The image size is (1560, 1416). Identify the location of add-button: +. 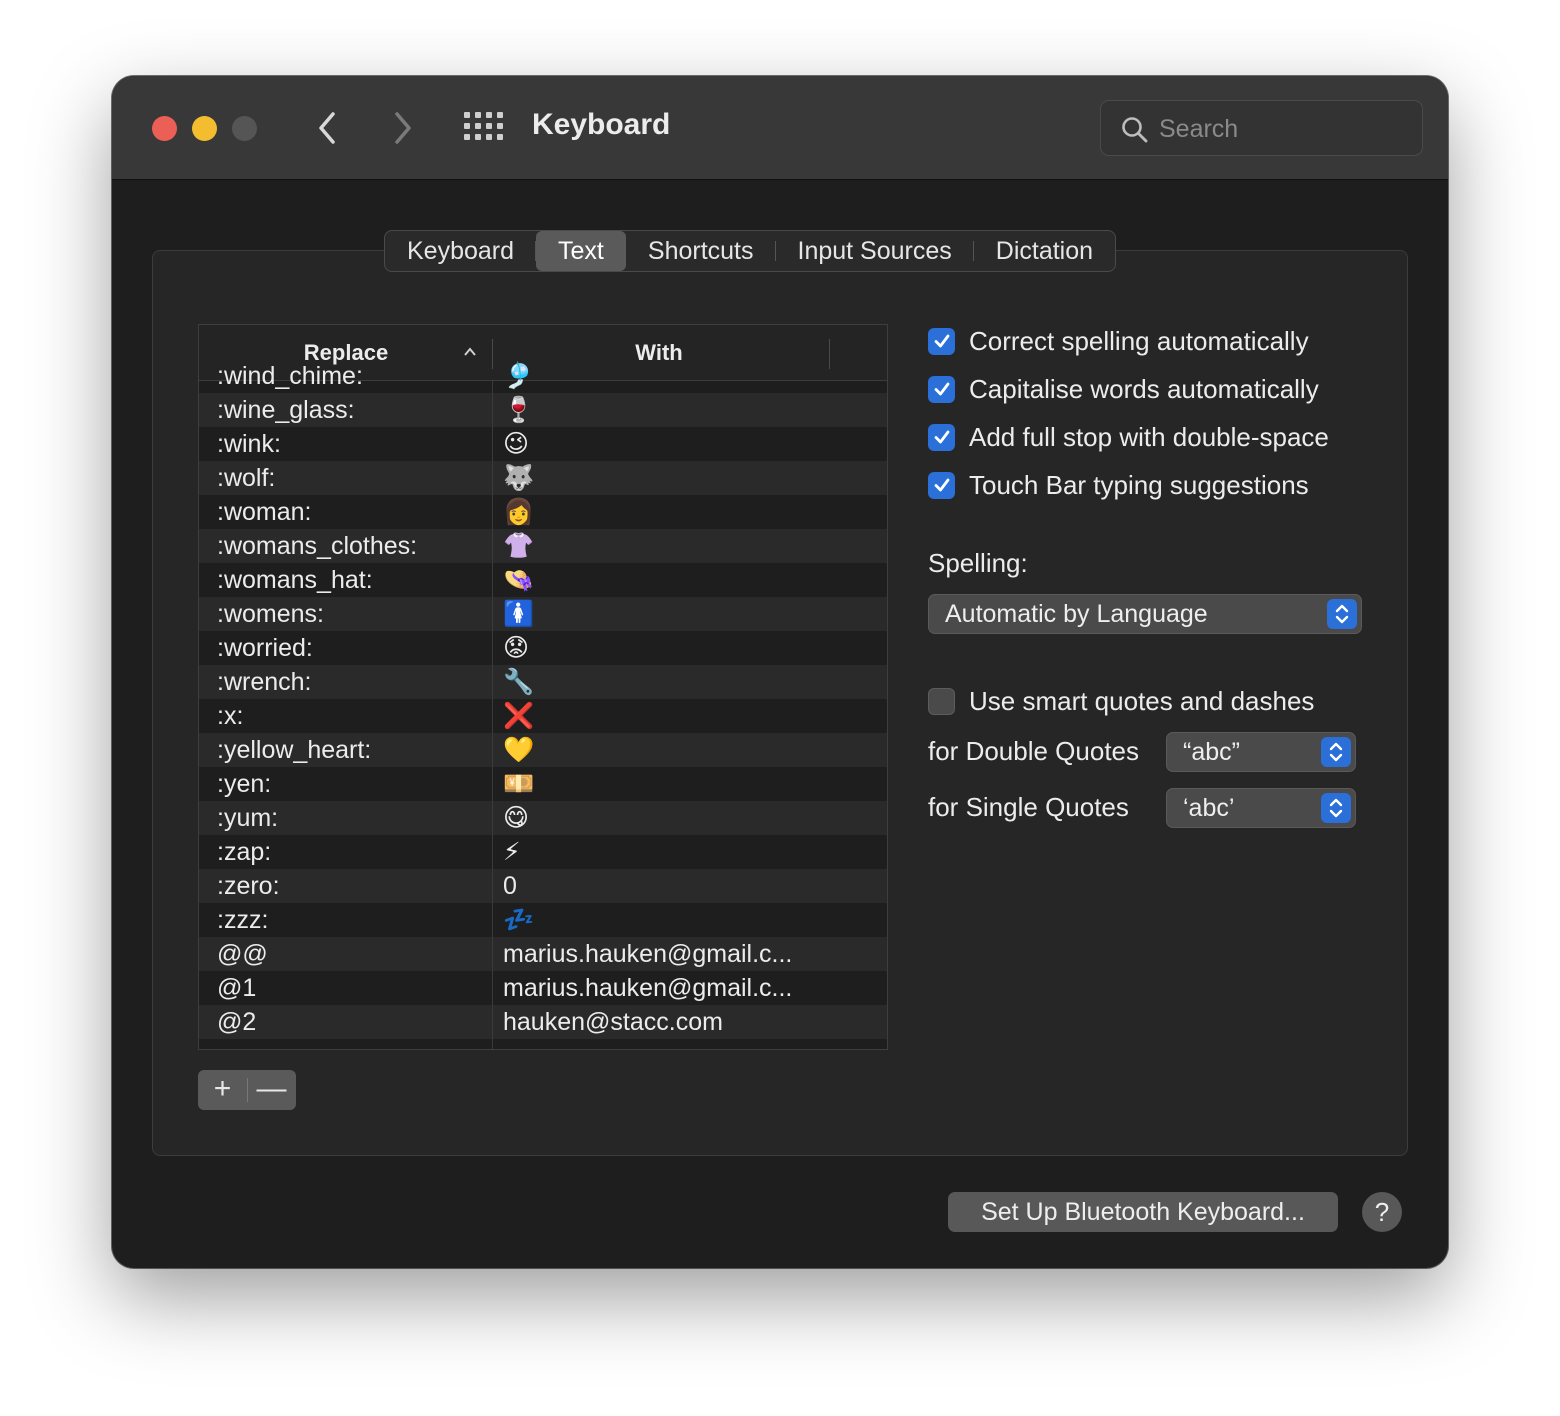
(222, 1090).